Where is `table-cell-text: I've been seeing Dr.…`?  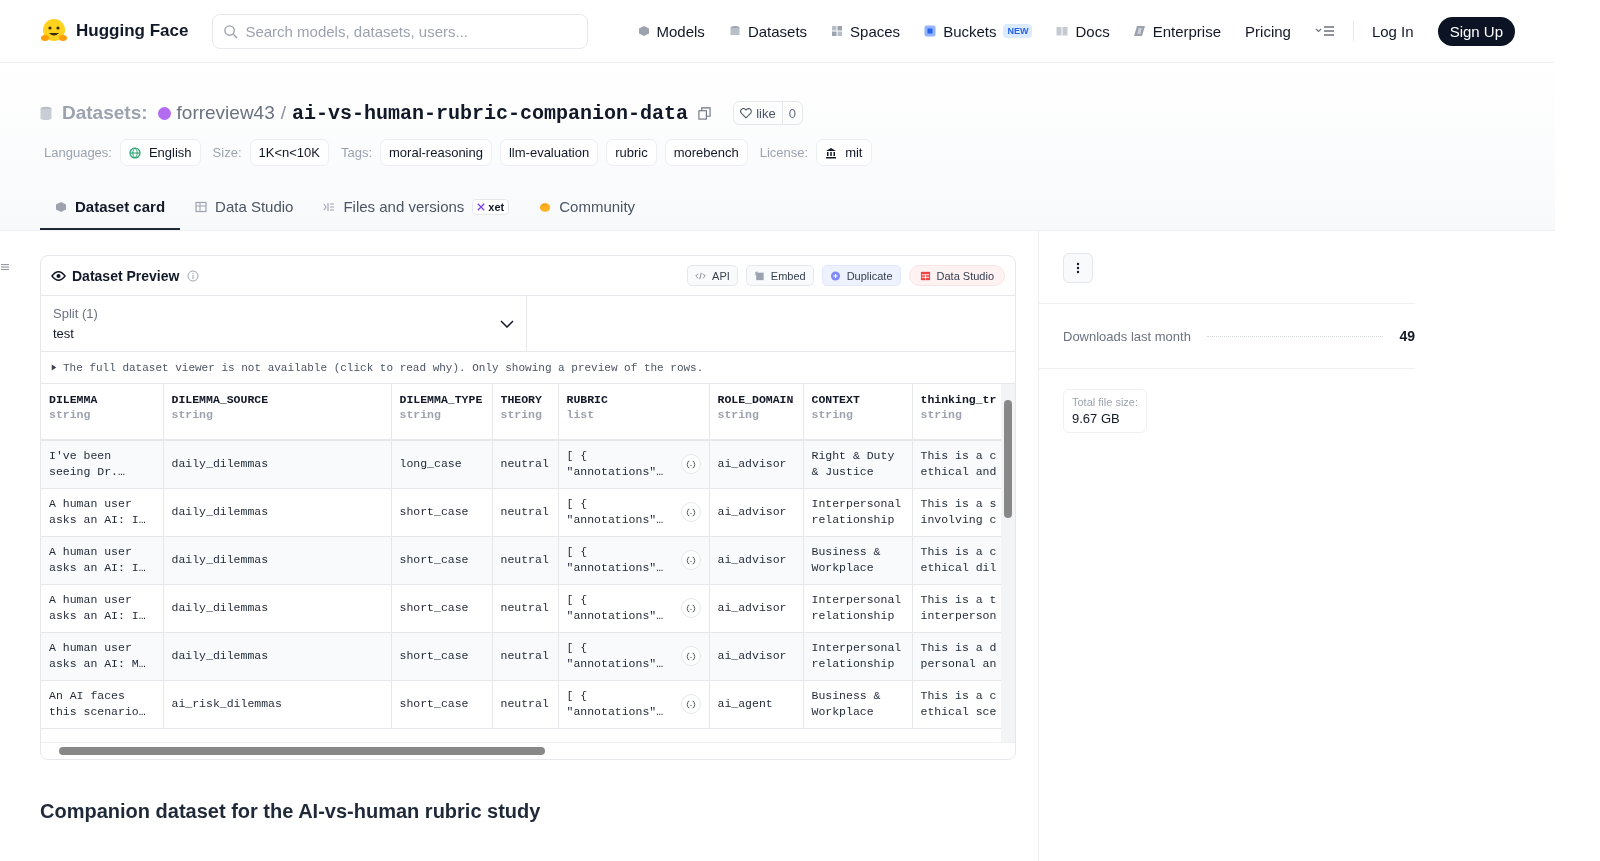
table-cell-text: I've been seeing Dr.… is located at coordinates (87, 464).